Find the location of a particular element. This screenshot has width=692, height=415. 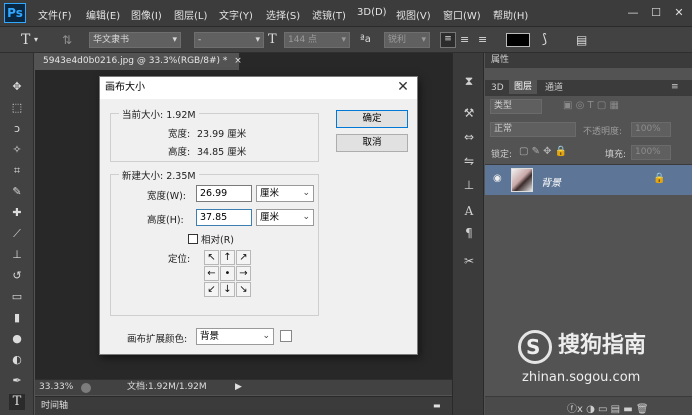

panel-menu-icon: ▬ is located at coordinates (437, 406).